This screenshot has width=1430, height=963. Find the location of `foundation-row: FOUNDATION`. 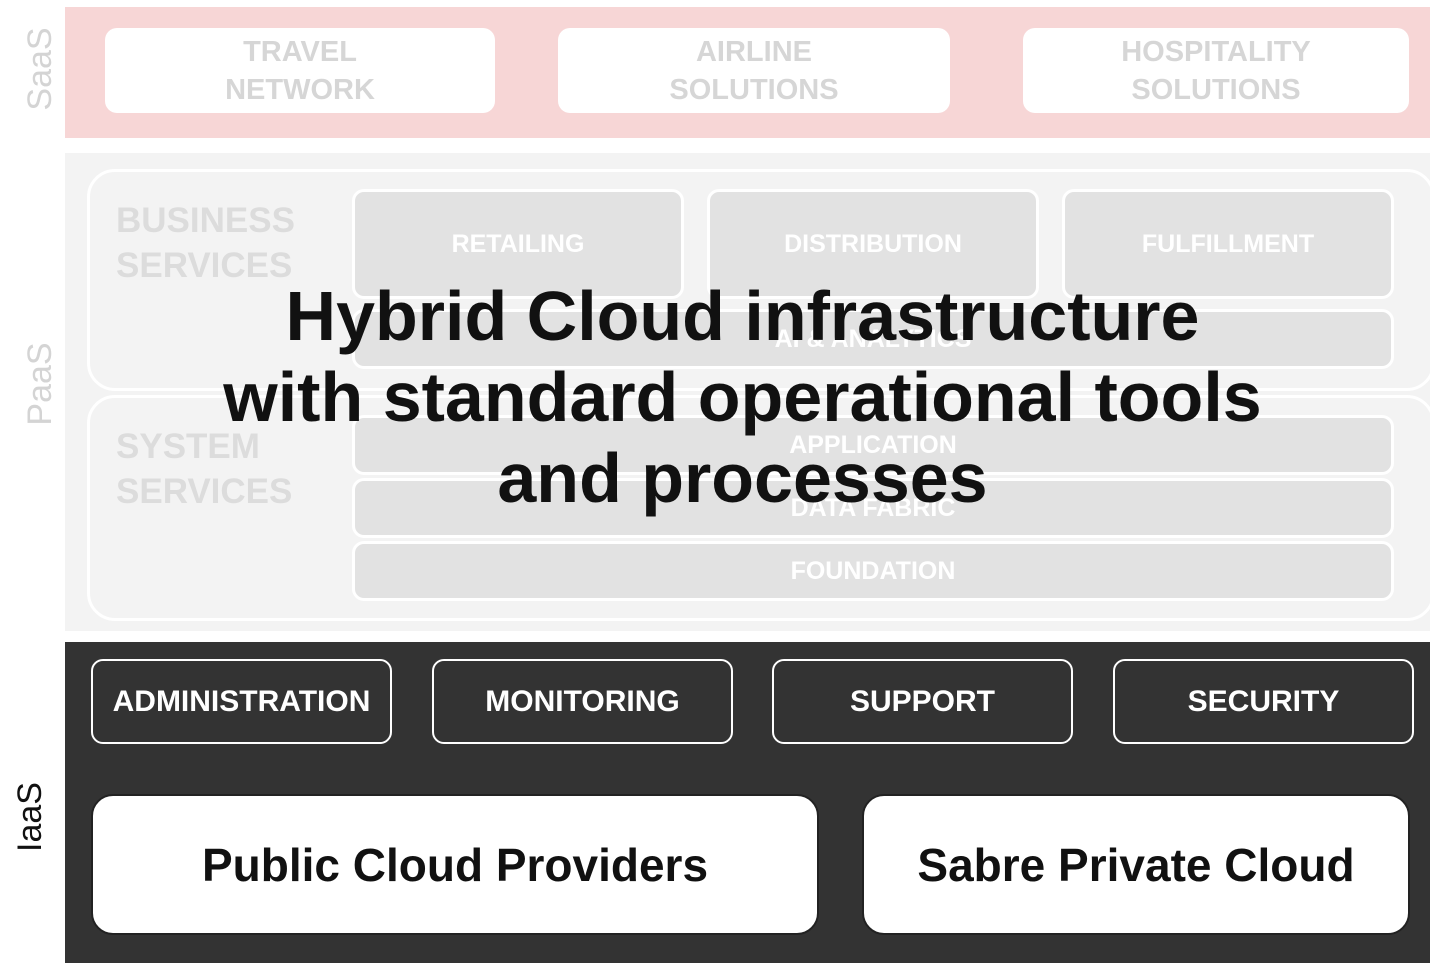

foundation-row: FOUNDATION is located at coordinates (873, 571).